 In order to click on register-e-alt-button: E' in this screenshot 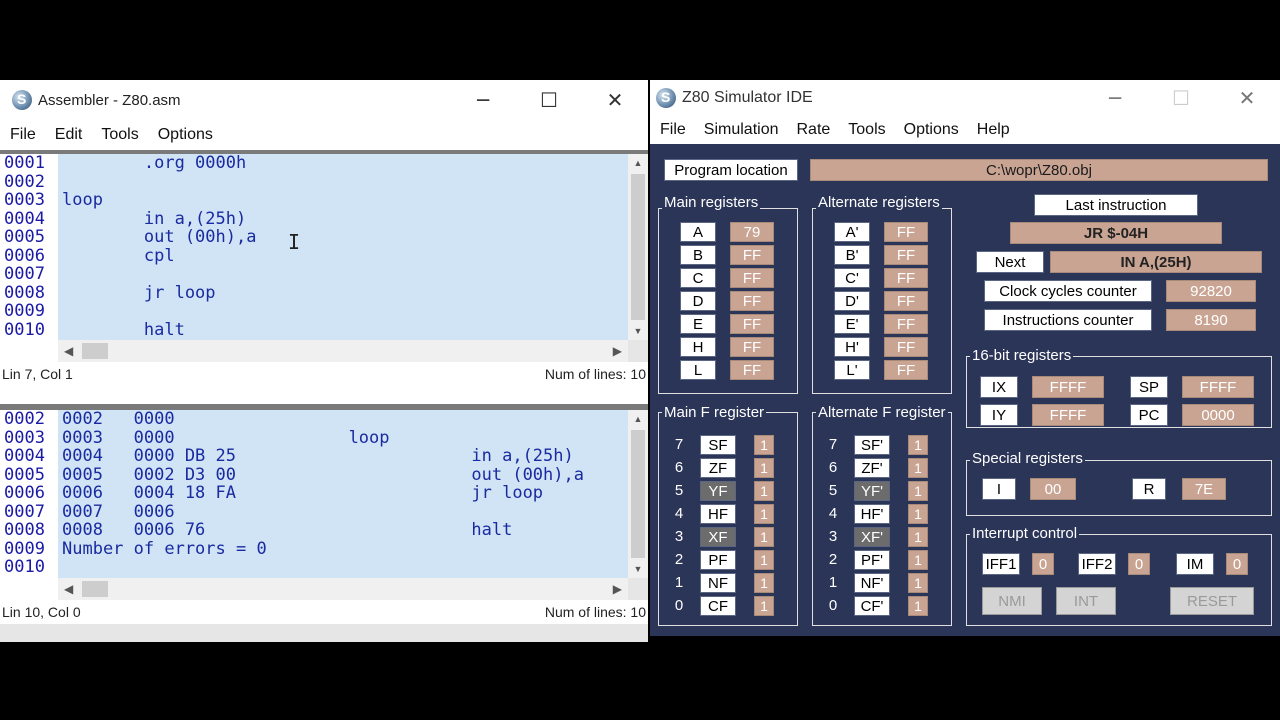, I will do `click(852, 324)`.